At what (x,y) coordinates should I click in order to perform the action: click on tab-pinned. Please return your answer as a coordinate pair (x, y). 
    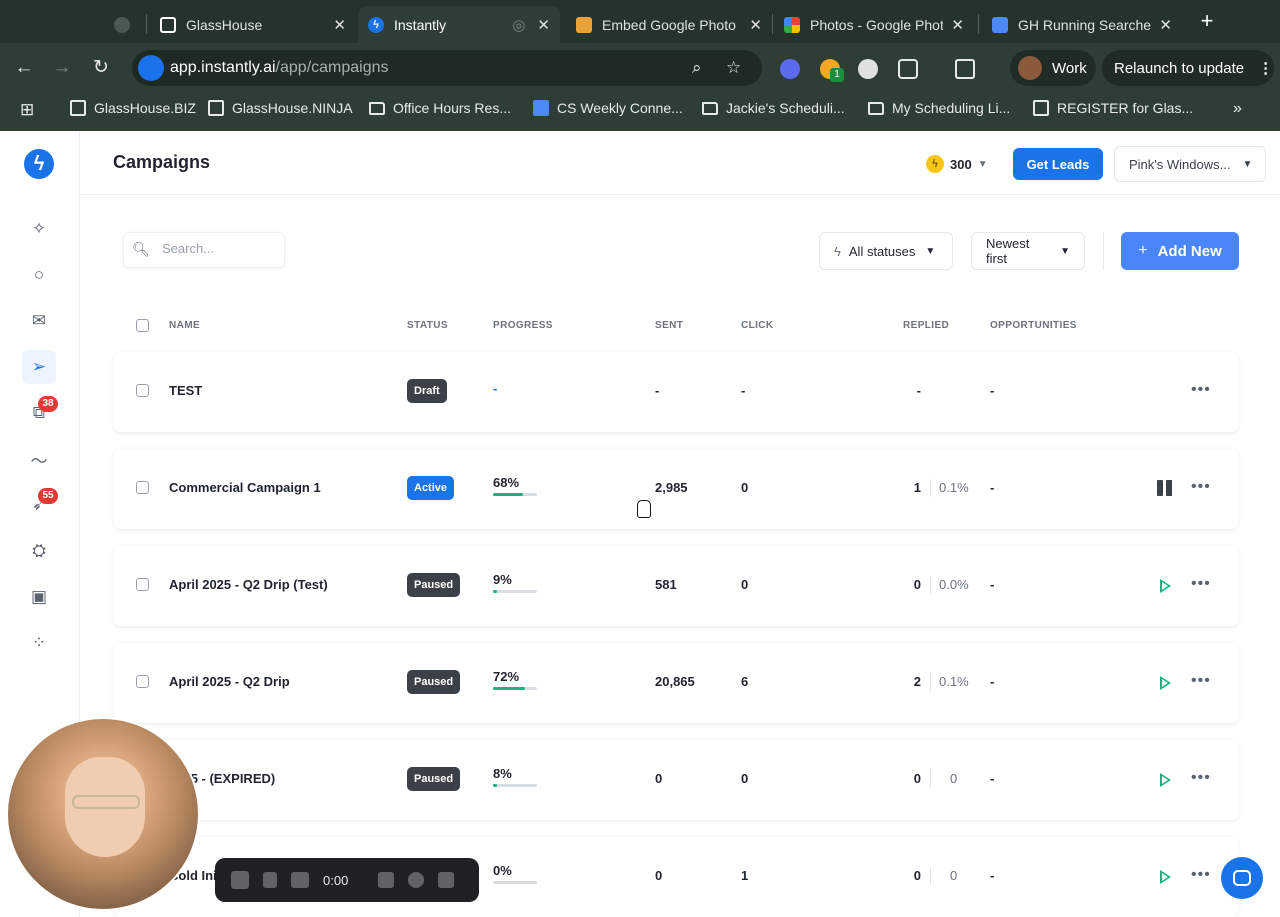
    Looking at the image, I should click on (124, 24).